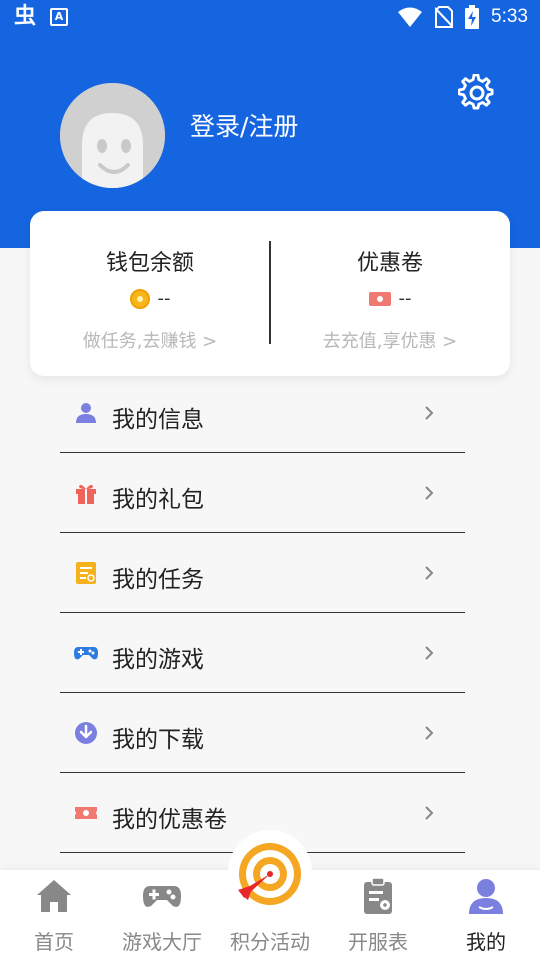  I want to click on wallet-balance-title: 钱包余额, so click(149, 263).